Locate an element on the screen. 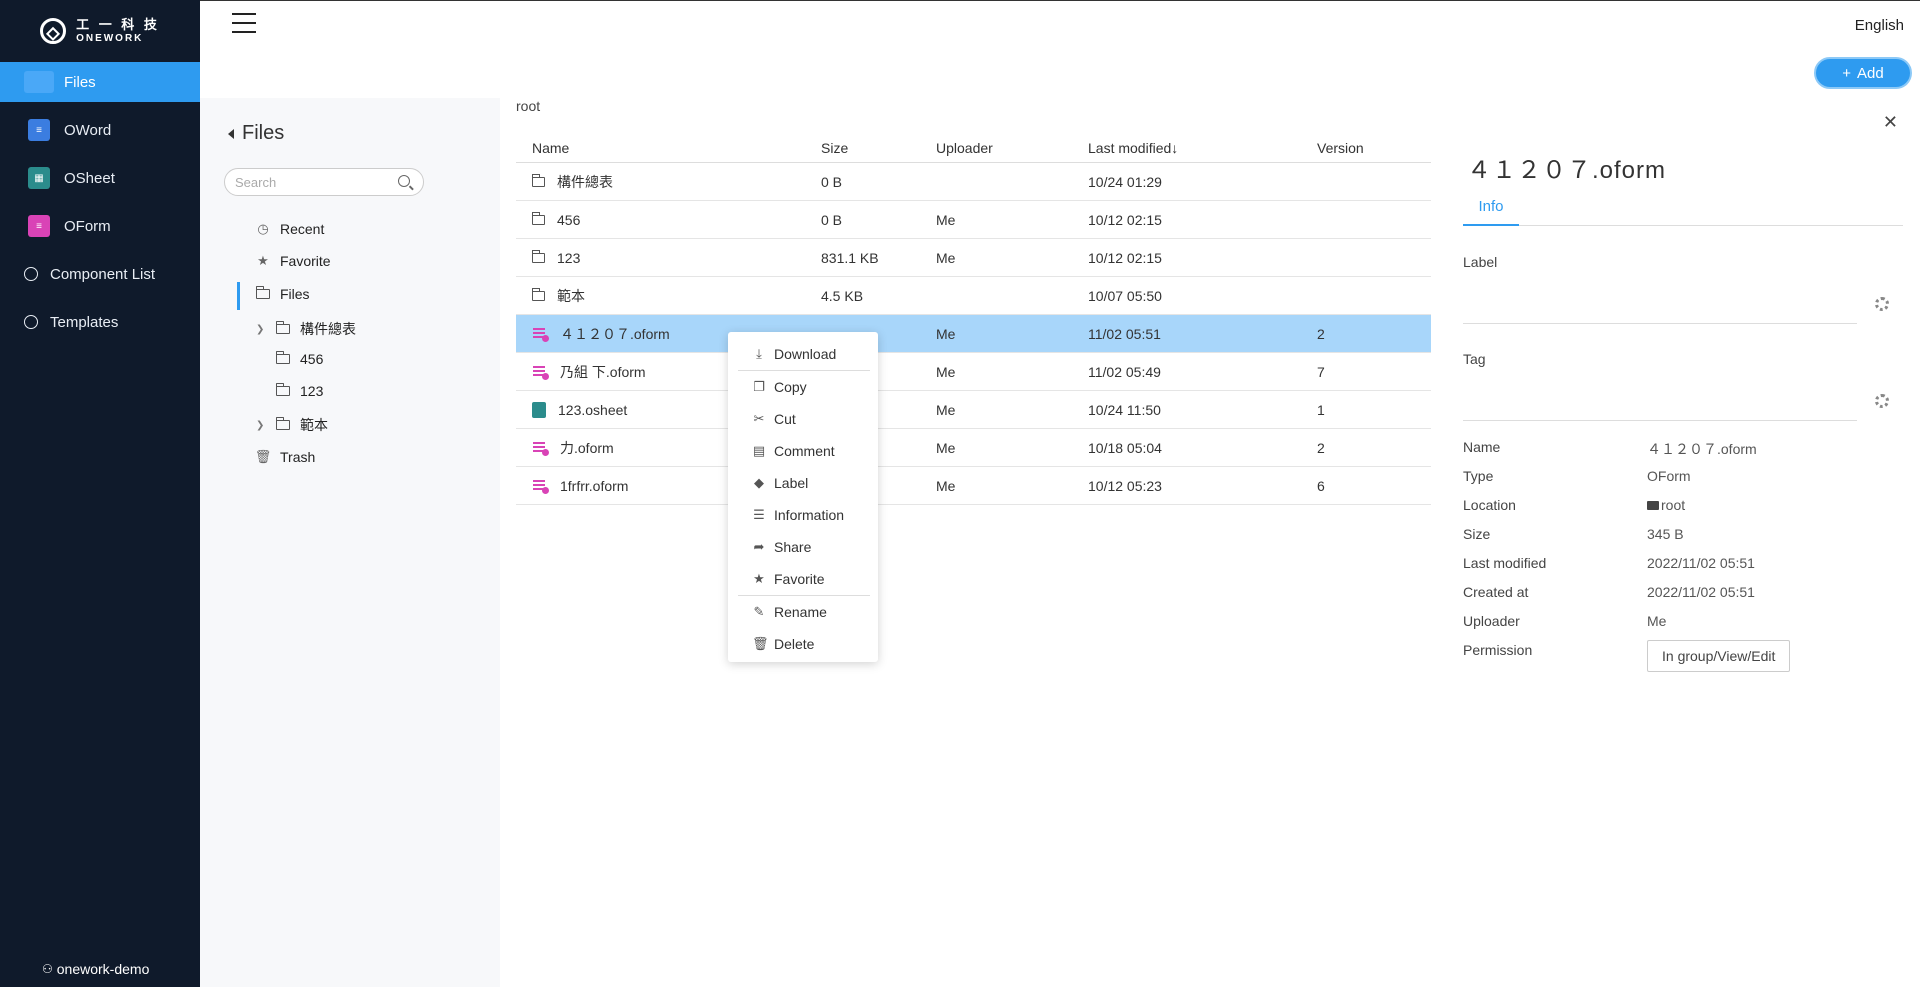 This screenshot has width=1920, height=987. close-icon: ✕ is located at coordinates (1890, 122).